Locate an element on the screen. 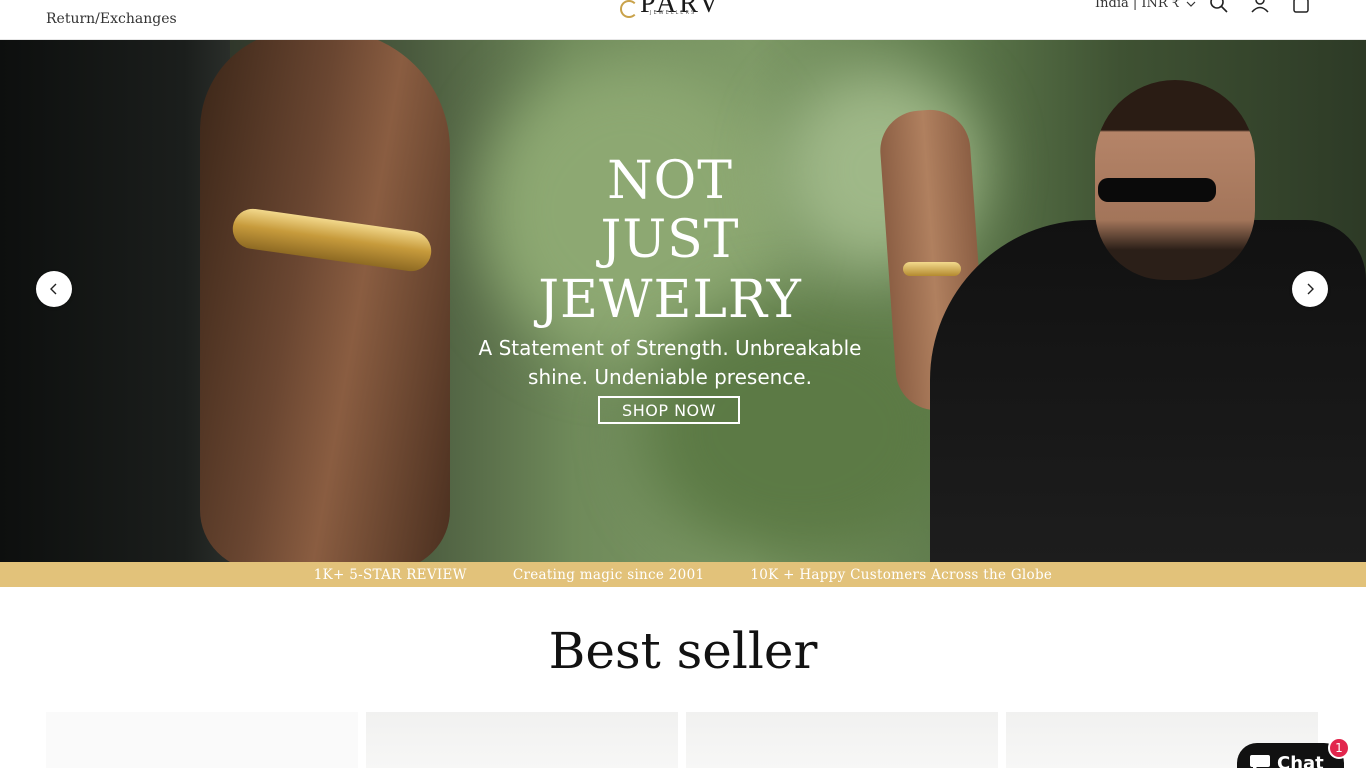  chat-label: Chat is located at coordinates (1300, 760).